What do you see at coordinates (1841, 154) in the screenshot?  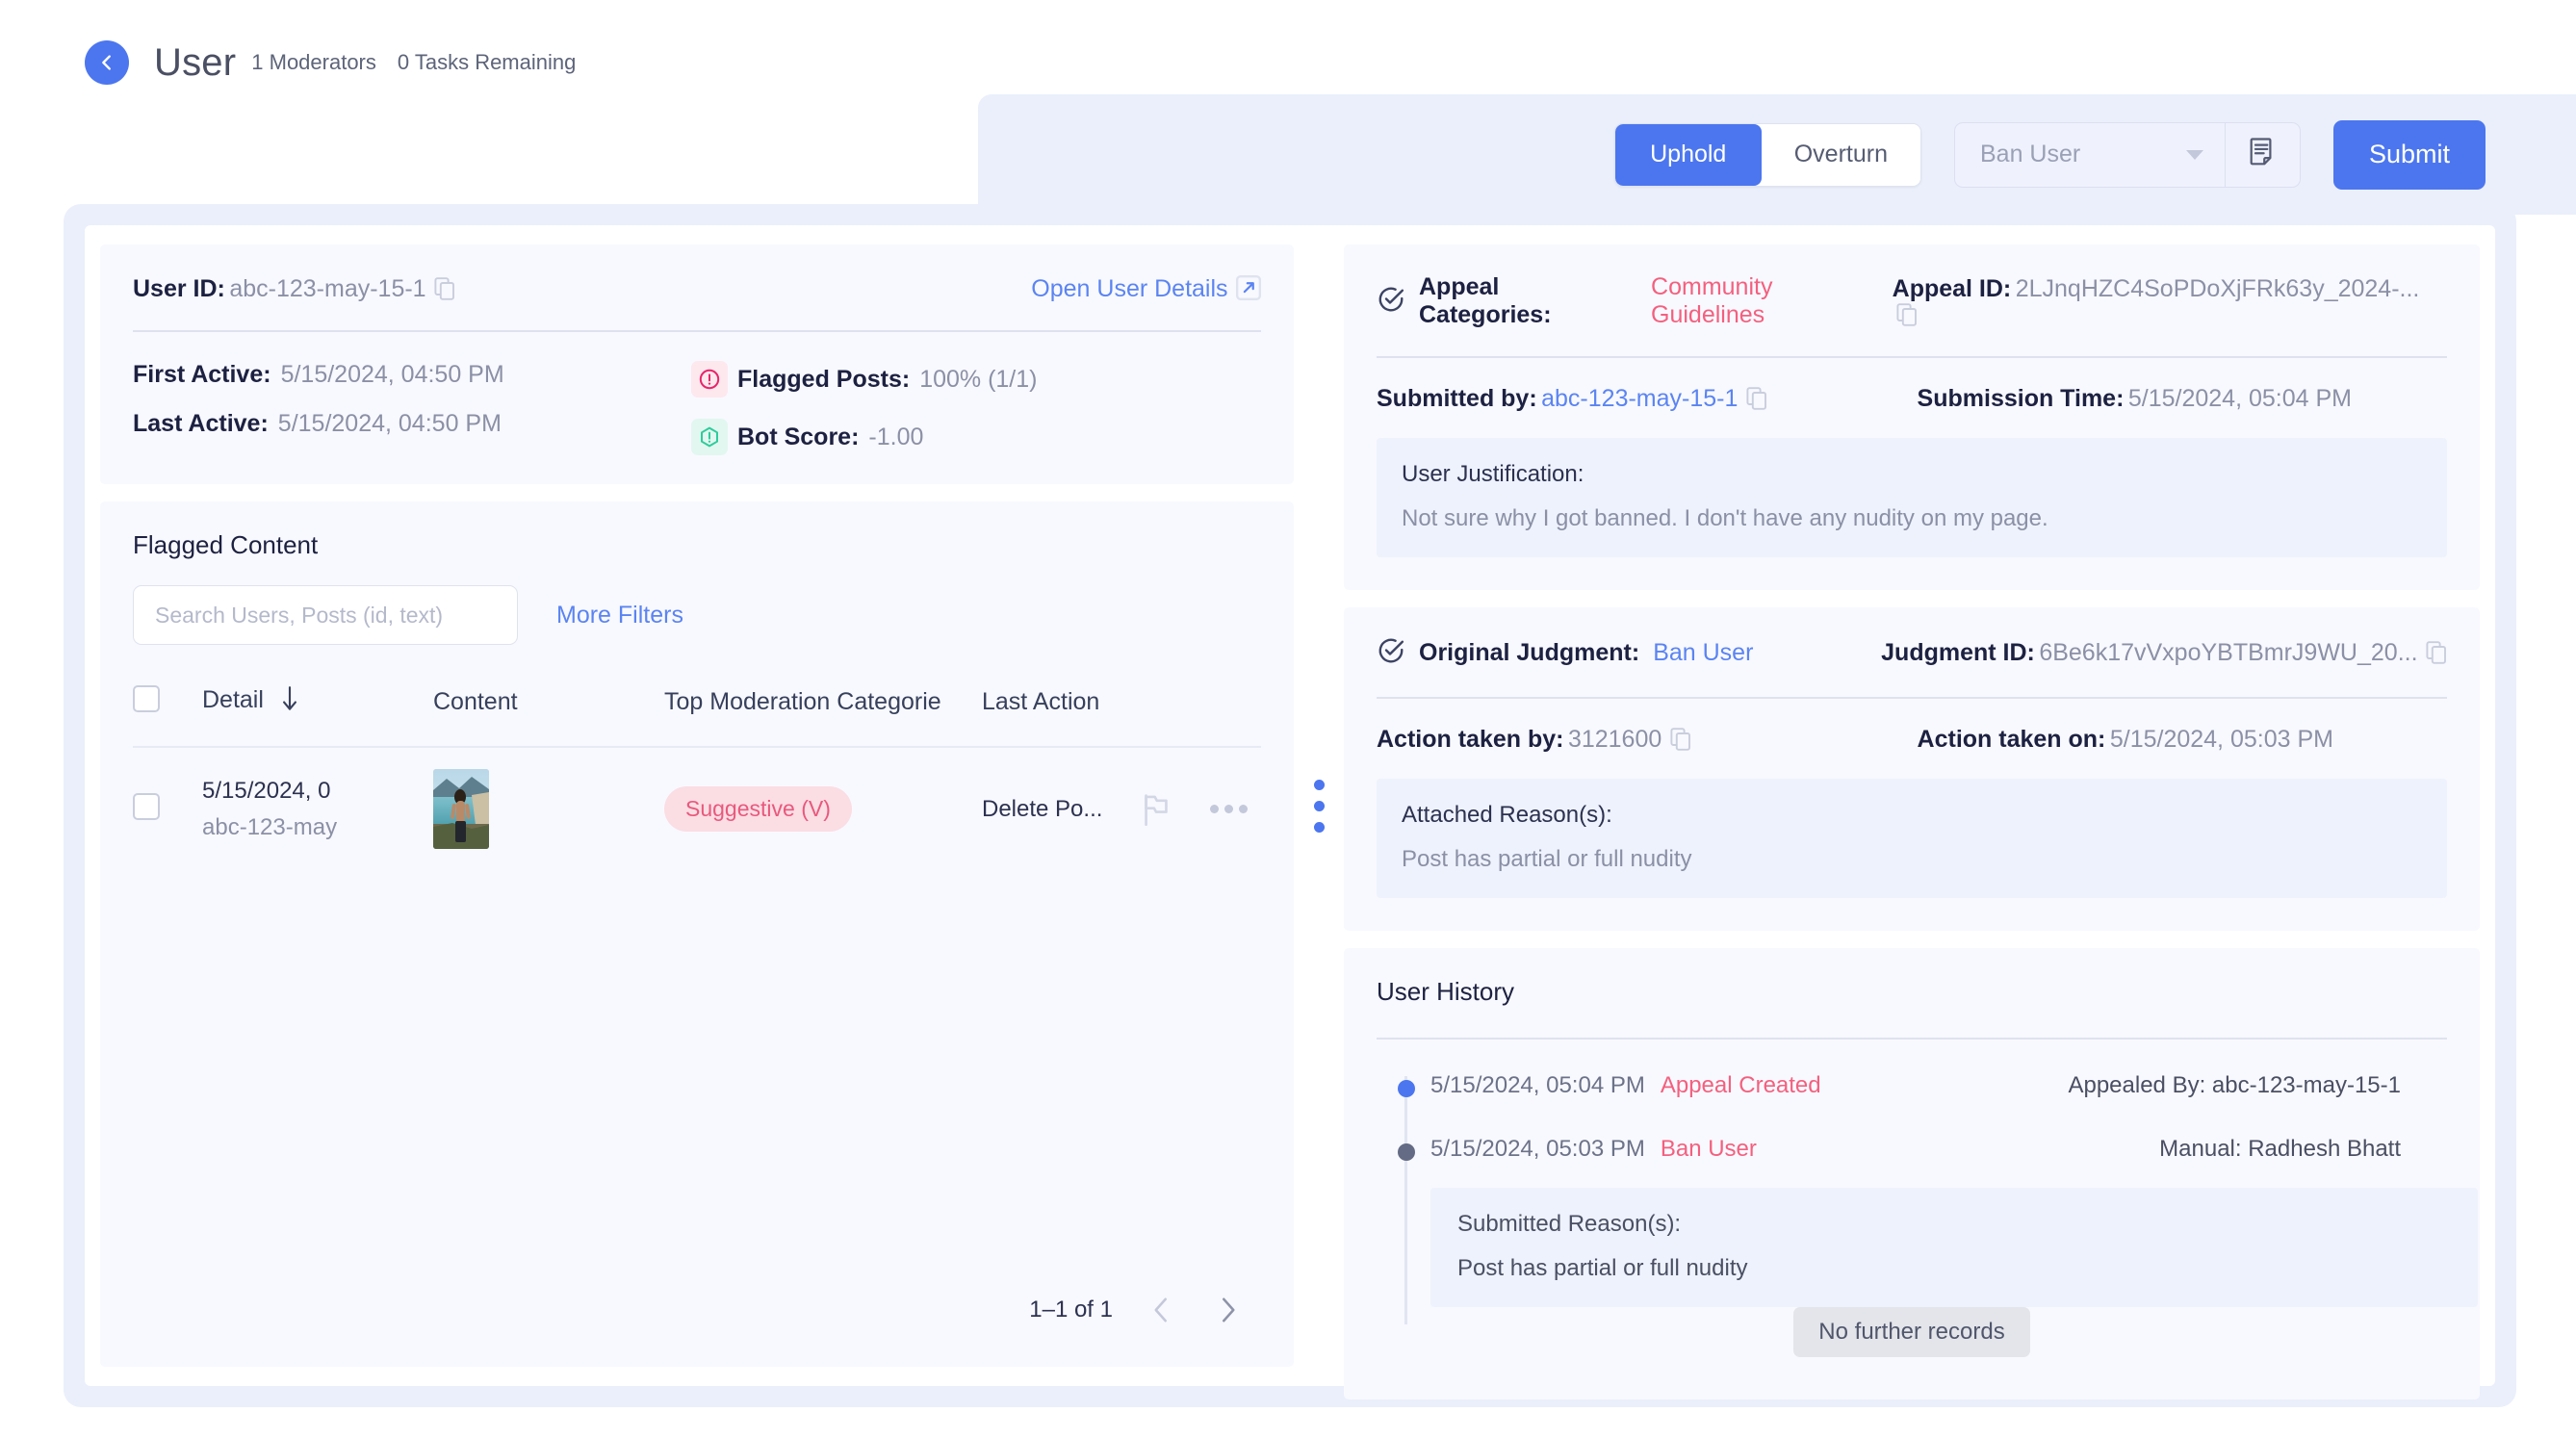 I see `overturn-button: Overturn` at bounding box center [1841, 154].